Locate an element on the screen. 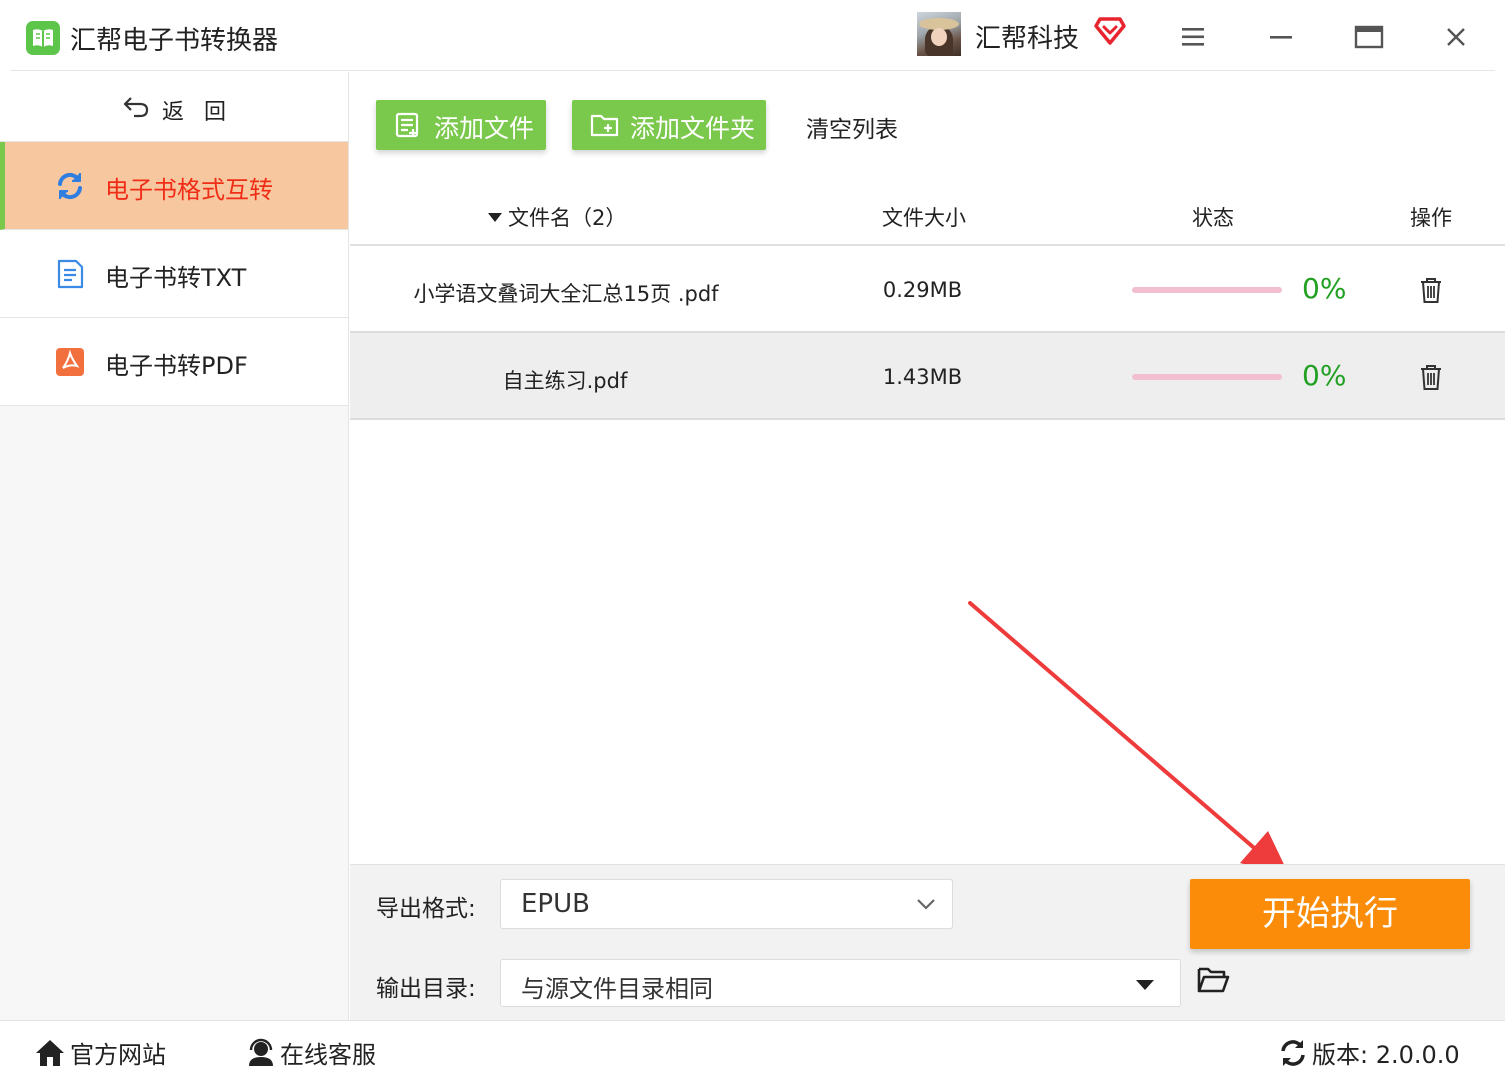 The width and height of the screenshot is (1505, 1080). online-support-link: 在线客服 is located at coordinates (311, 1053).